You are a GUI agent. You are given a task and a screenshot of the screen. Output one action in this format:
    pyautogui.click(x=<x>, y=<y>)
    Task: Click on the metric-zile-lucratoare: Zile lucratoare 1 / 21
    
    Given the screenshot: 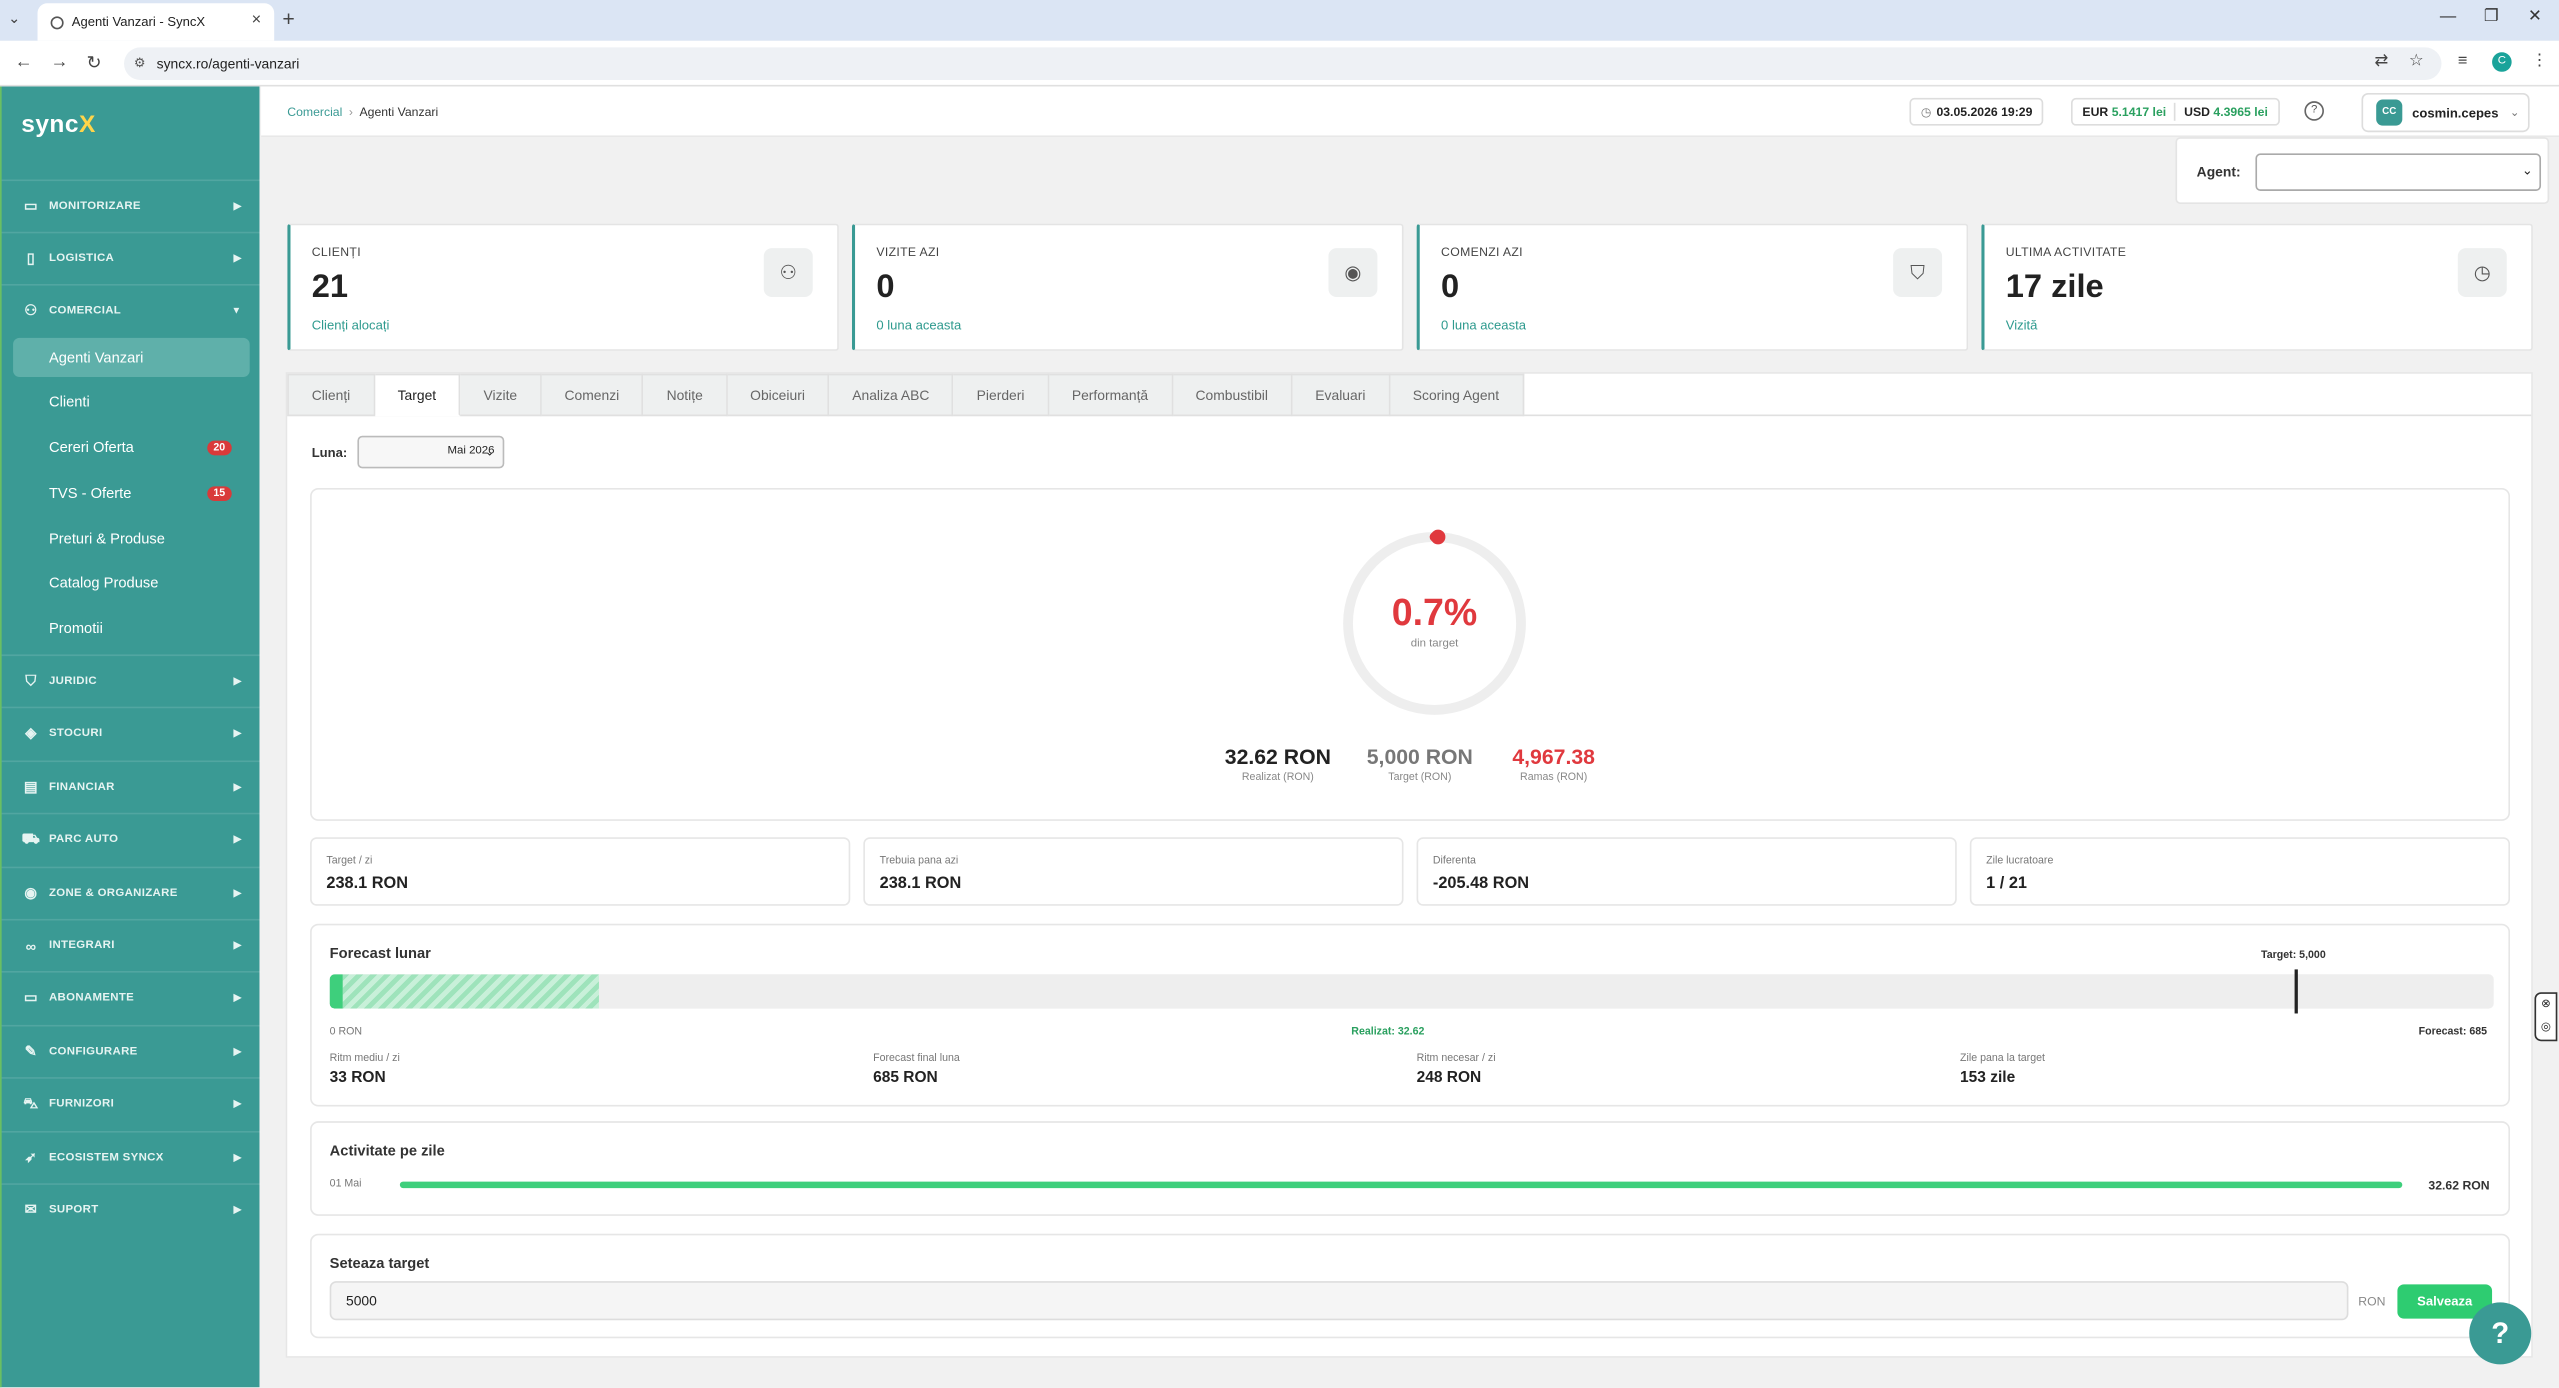 What is the action you would take?
    pyautogui.click(x=2240, y=871)
    